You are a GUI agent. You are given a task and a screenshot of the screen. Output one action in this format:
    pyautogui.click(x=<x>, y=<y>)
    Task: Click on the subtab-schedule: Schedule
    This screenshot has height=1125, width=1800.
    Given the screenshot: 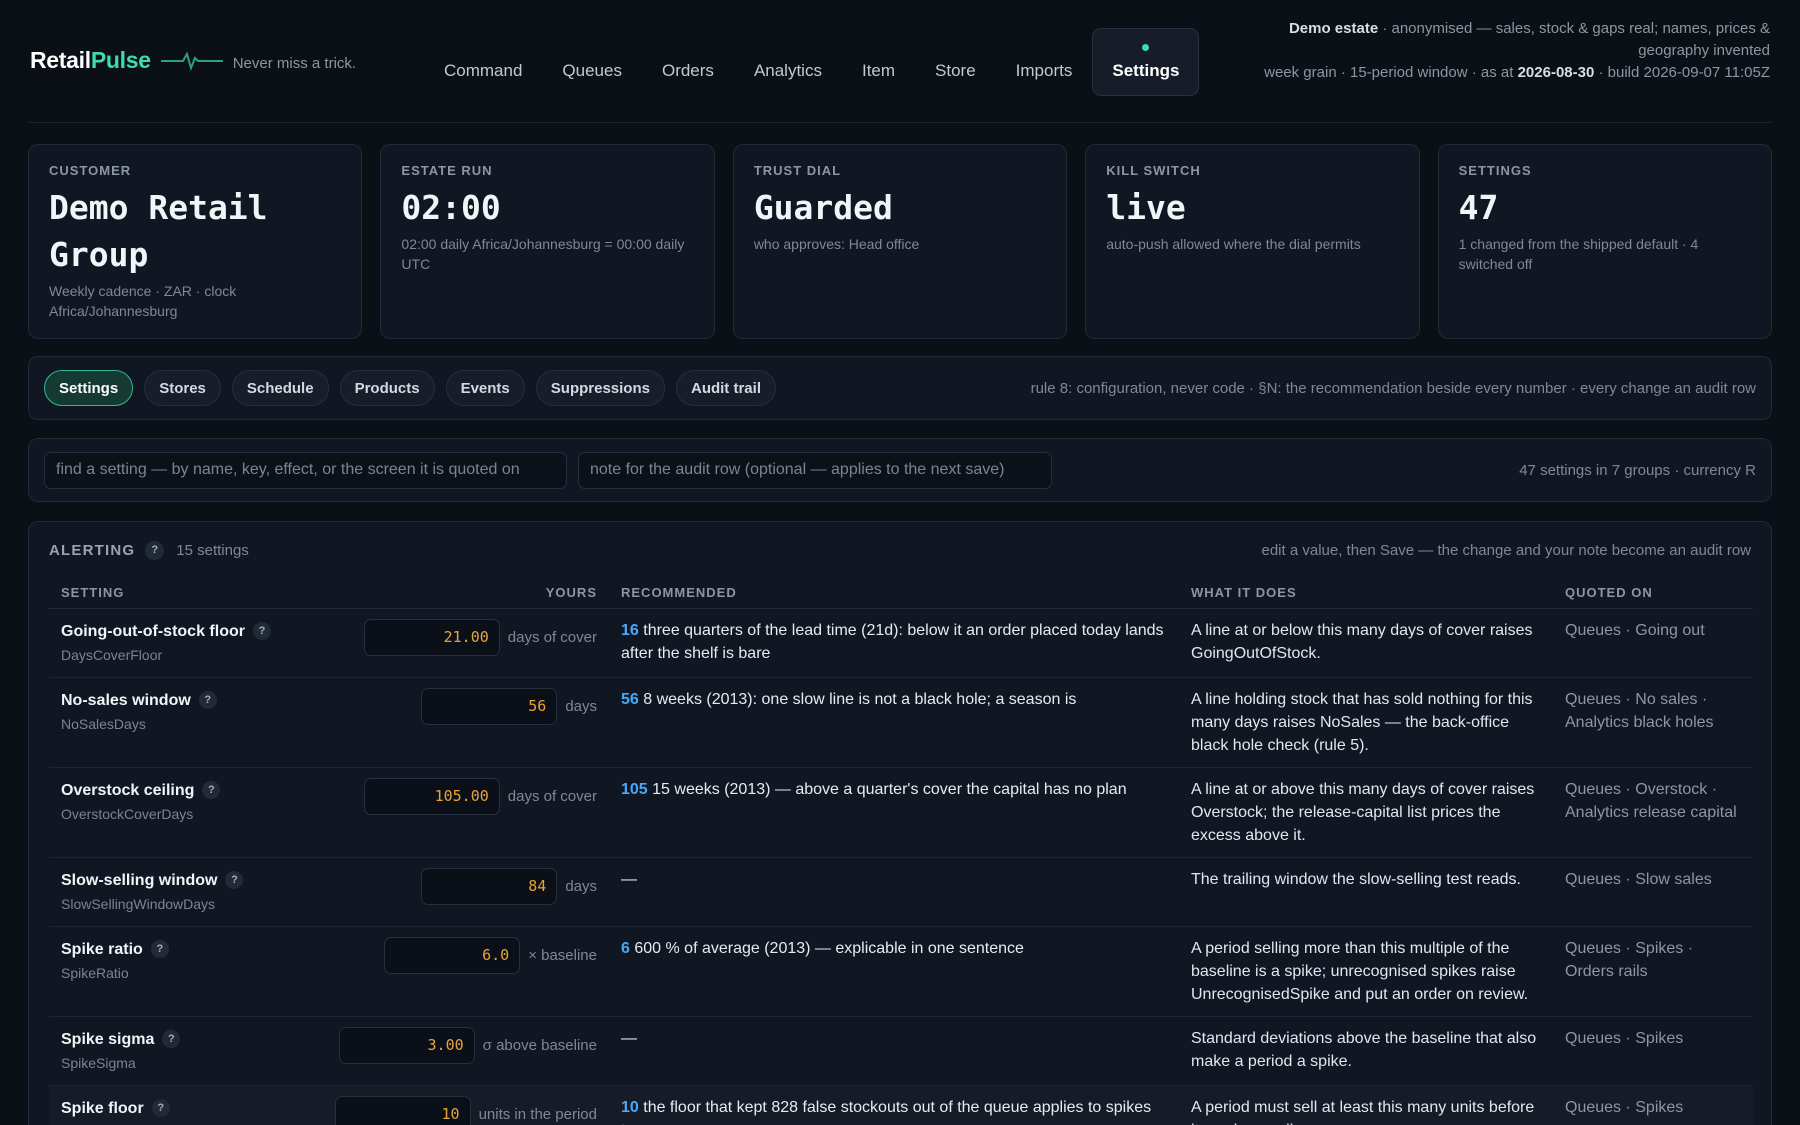 What is the action you would take?
    pyautogui.click(x=280, y=388)
    